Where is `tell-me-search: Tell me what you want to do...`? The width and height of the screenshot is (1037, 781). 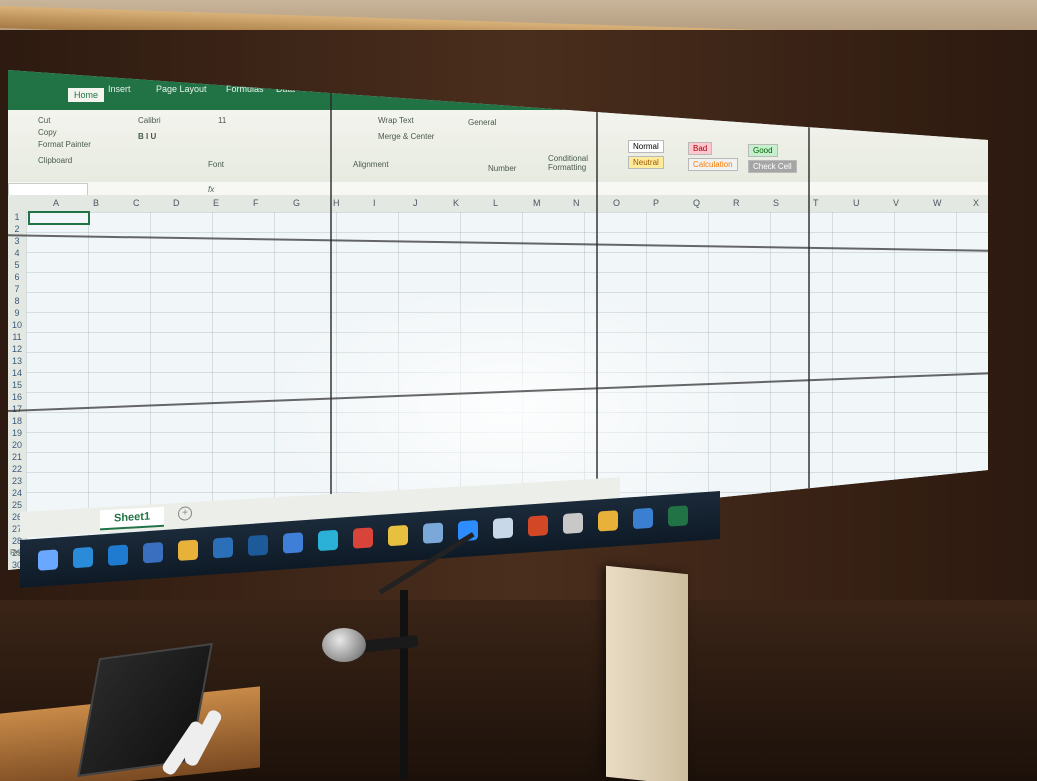 tell-me-search: Tell me what you want to do... is located at coordinates (457, 89).